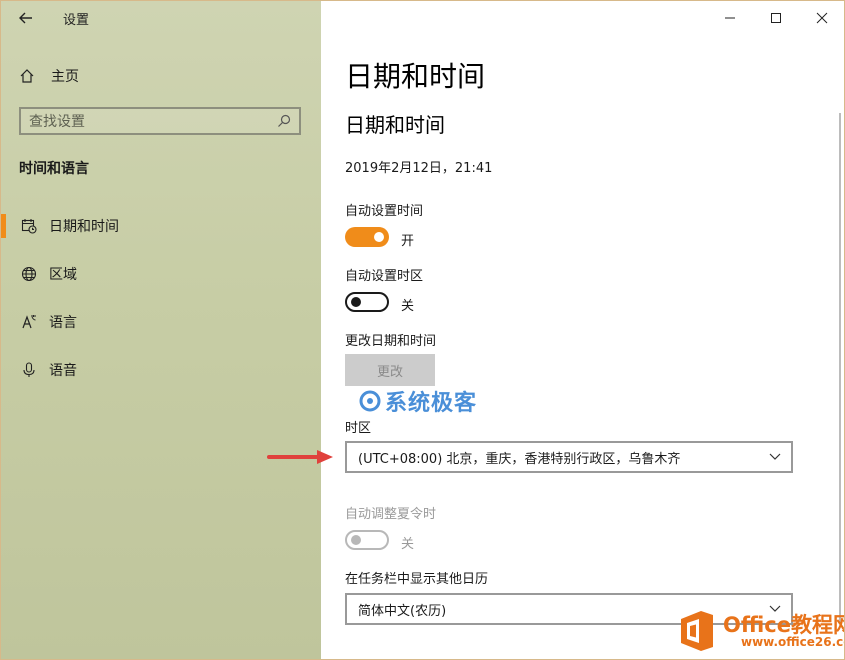  I want to click on selection-indicator, so click(3, 226).